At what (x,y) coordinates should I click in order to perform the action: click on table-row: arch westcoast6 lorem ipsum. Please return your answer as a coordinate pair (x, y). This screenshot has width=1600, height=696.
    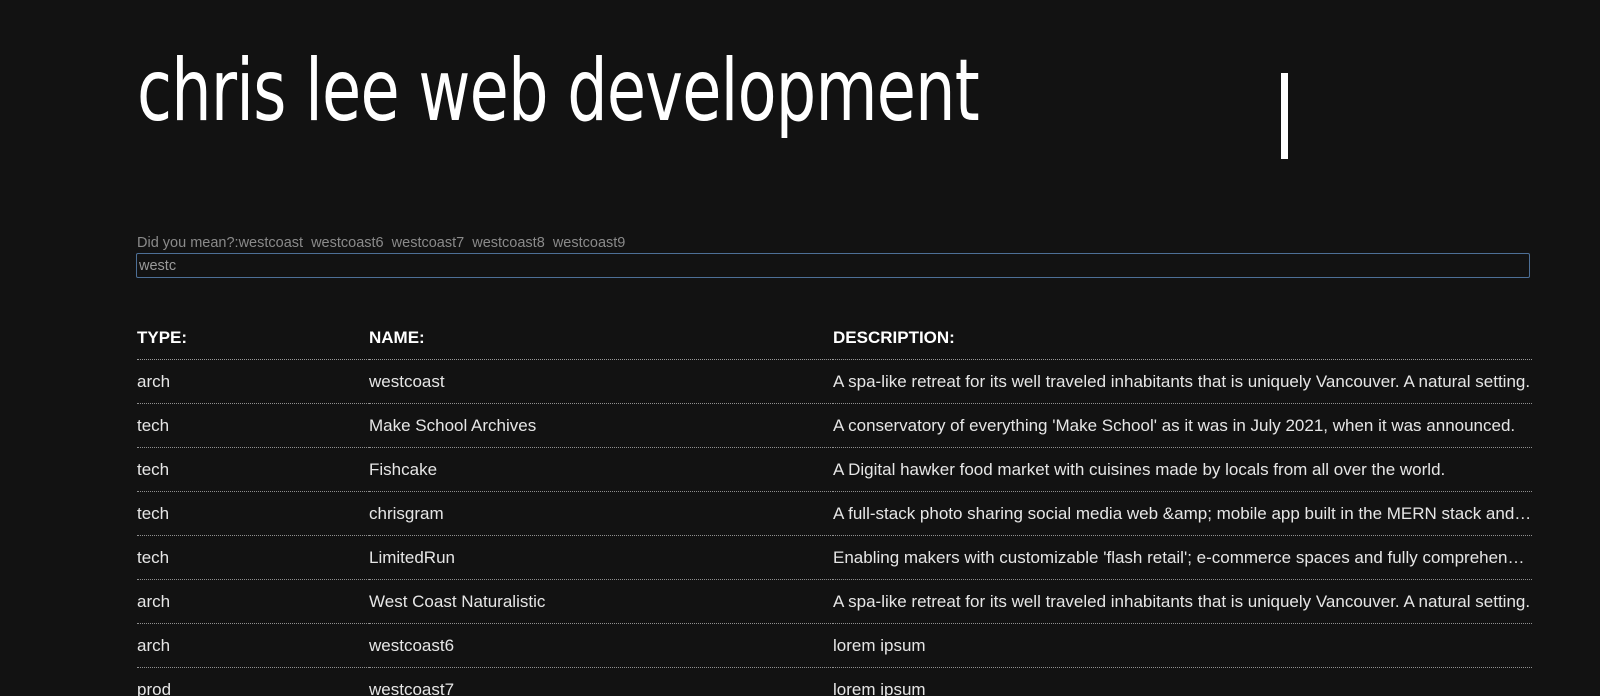
    Looking at the image, I should click on (834, 645).